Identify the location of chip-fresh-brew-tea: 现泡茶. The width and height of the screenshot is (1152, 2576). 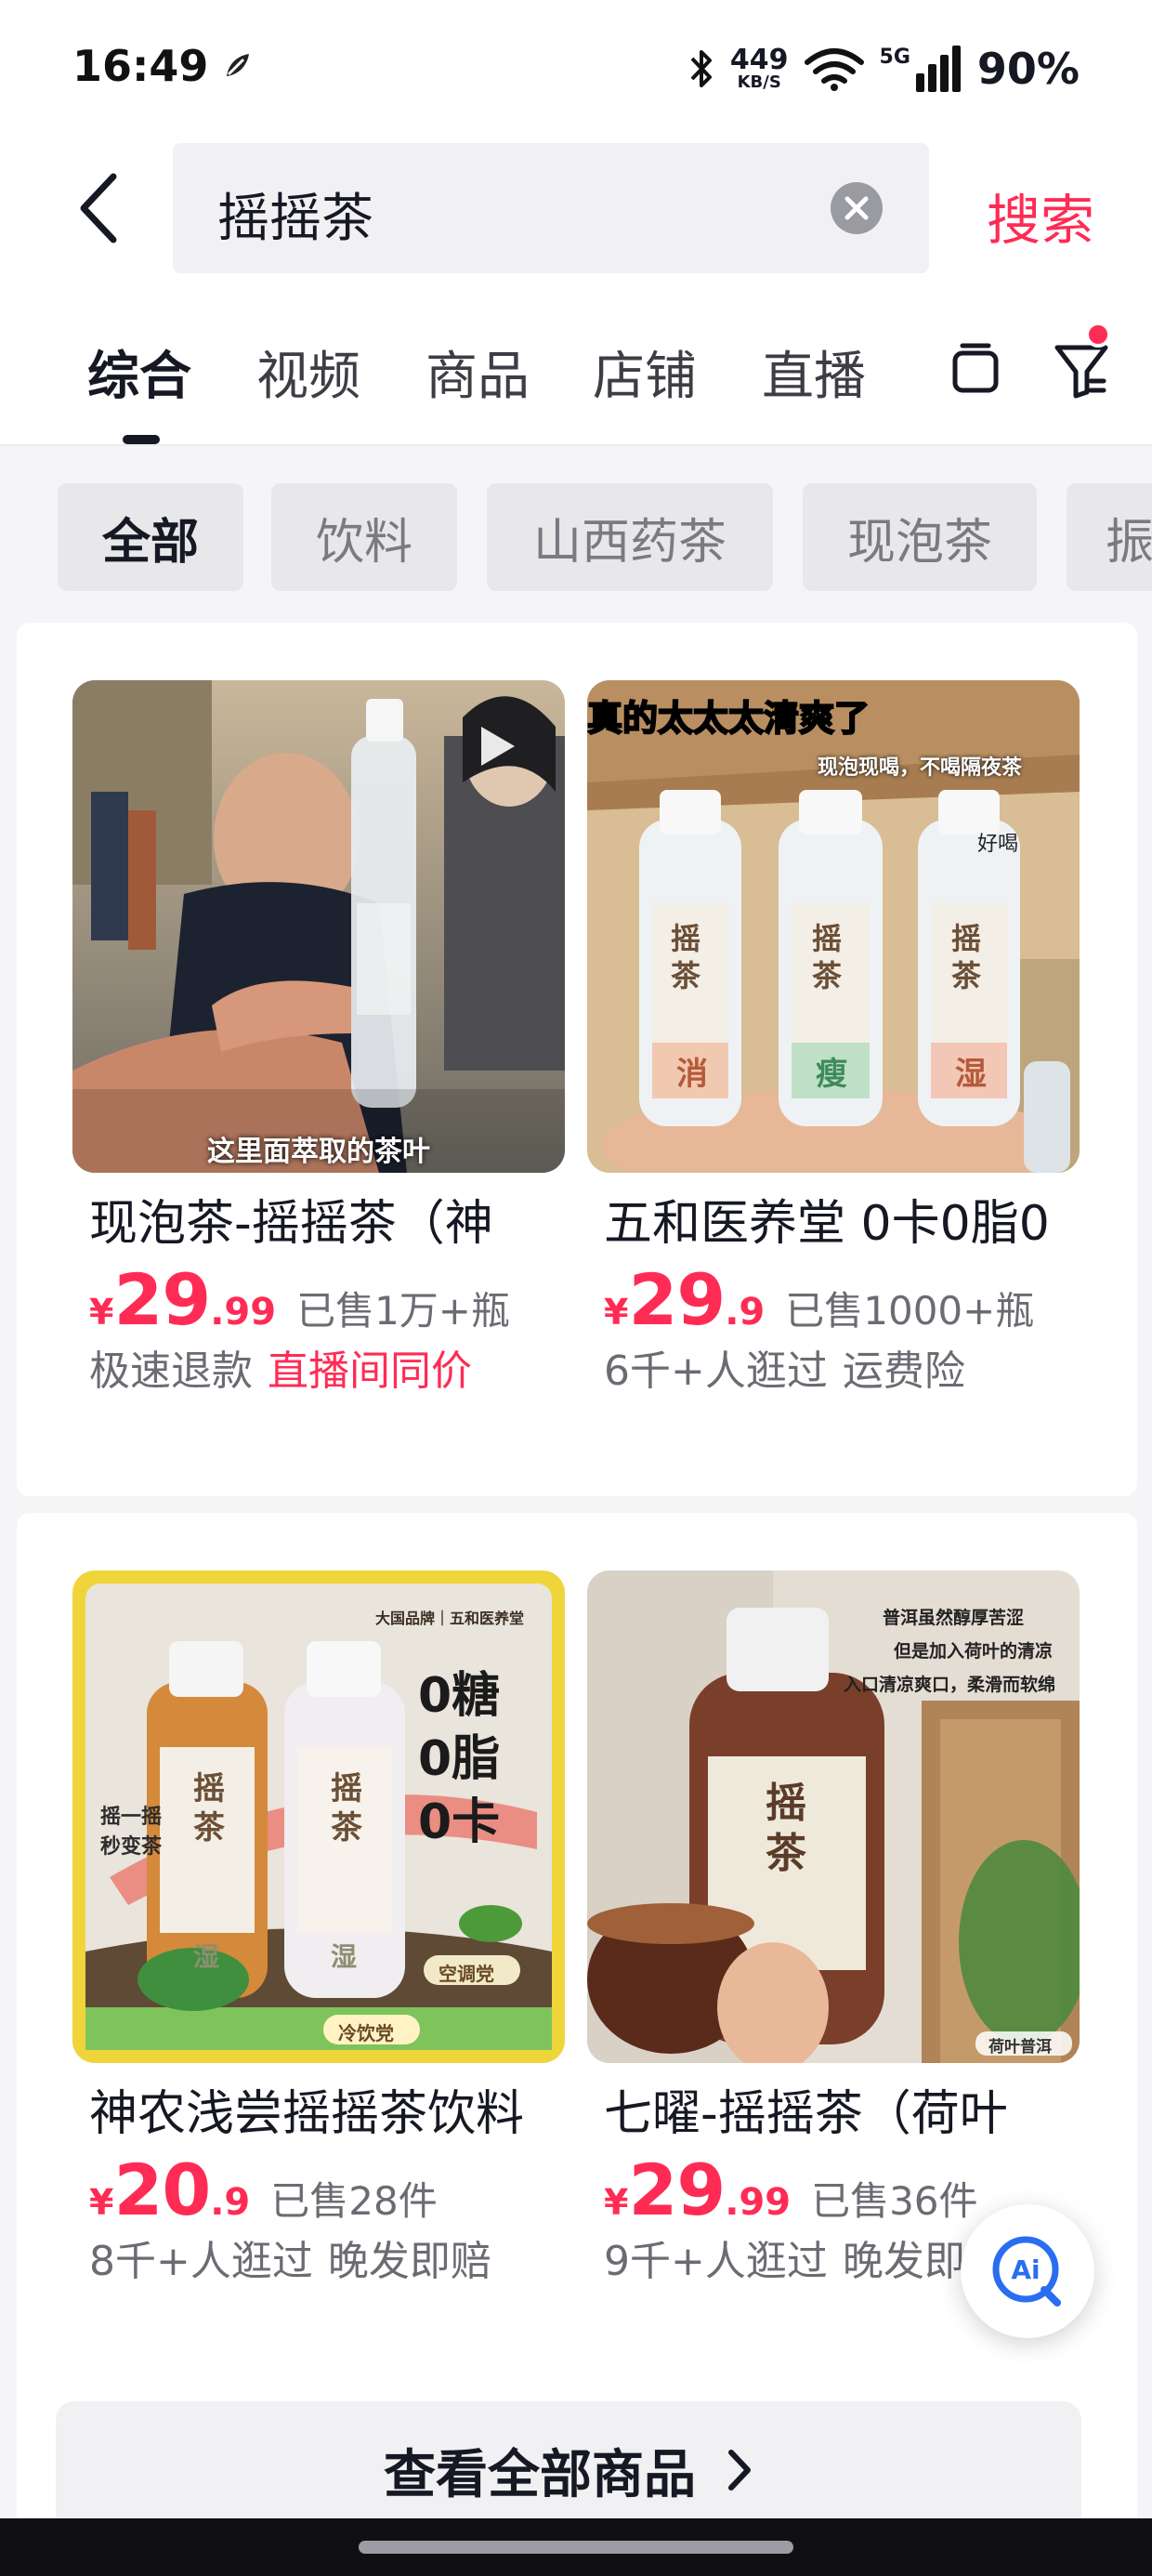
(920, 537).